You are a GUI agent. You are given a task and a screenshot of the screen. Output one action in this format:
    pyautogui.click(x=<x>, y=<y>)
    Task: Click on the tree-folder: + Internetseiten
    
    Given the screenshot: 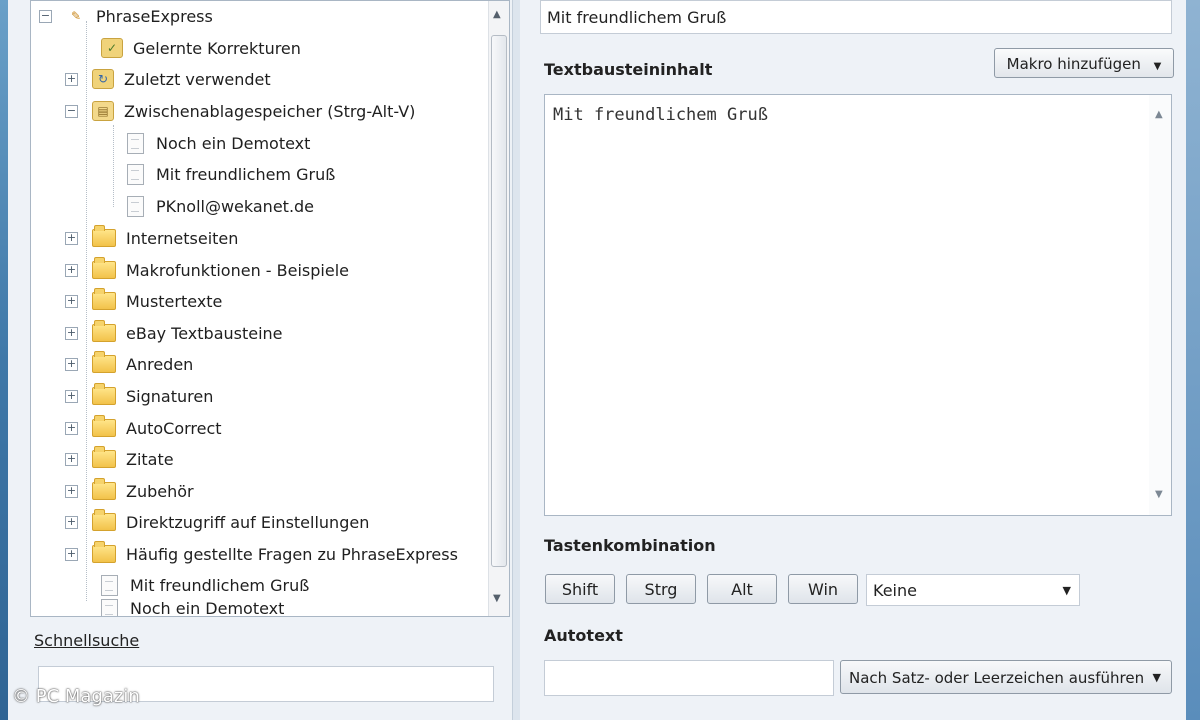 What is the action you would take?
    pyautogui.click(x=151, y=238)
    